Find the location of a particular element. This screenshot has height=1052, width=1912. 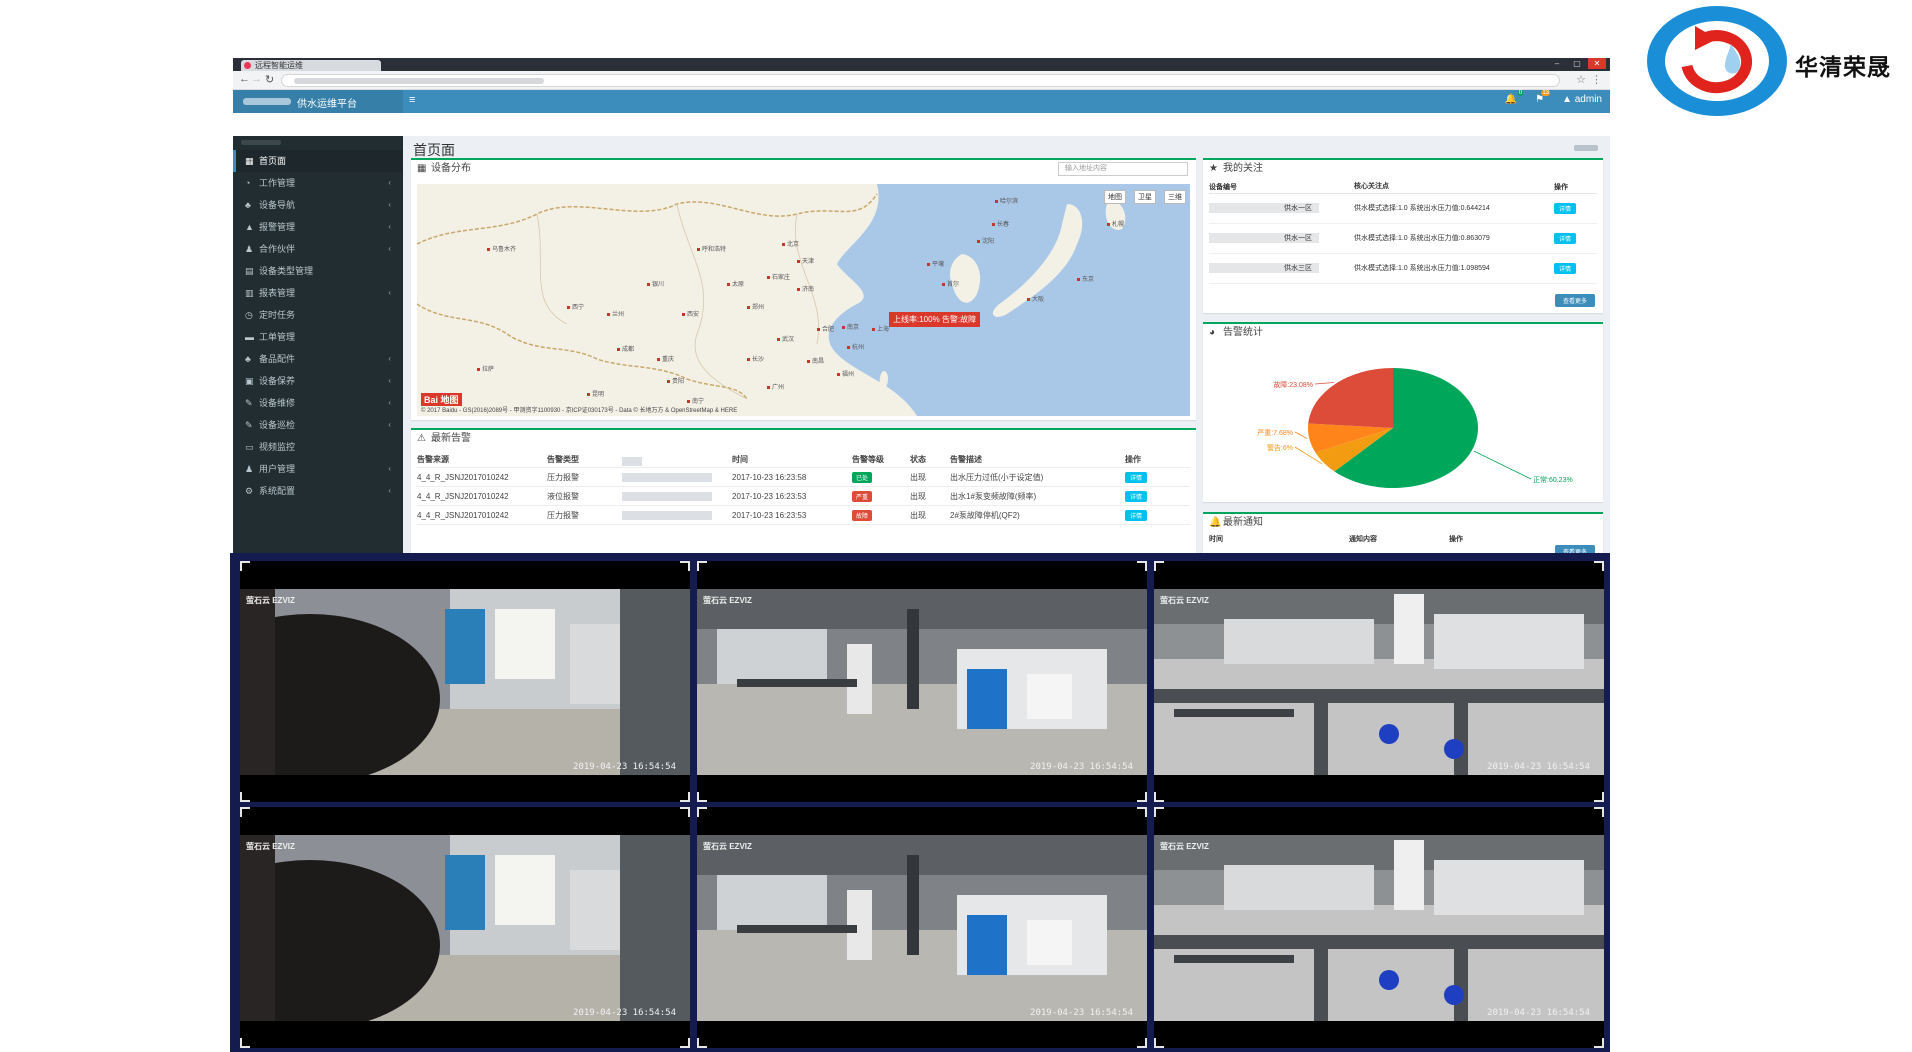

camera-feed-5: 萤石云 EZVIZ 2019-04-23 16:54:54 is located at coordinates (922, 927).